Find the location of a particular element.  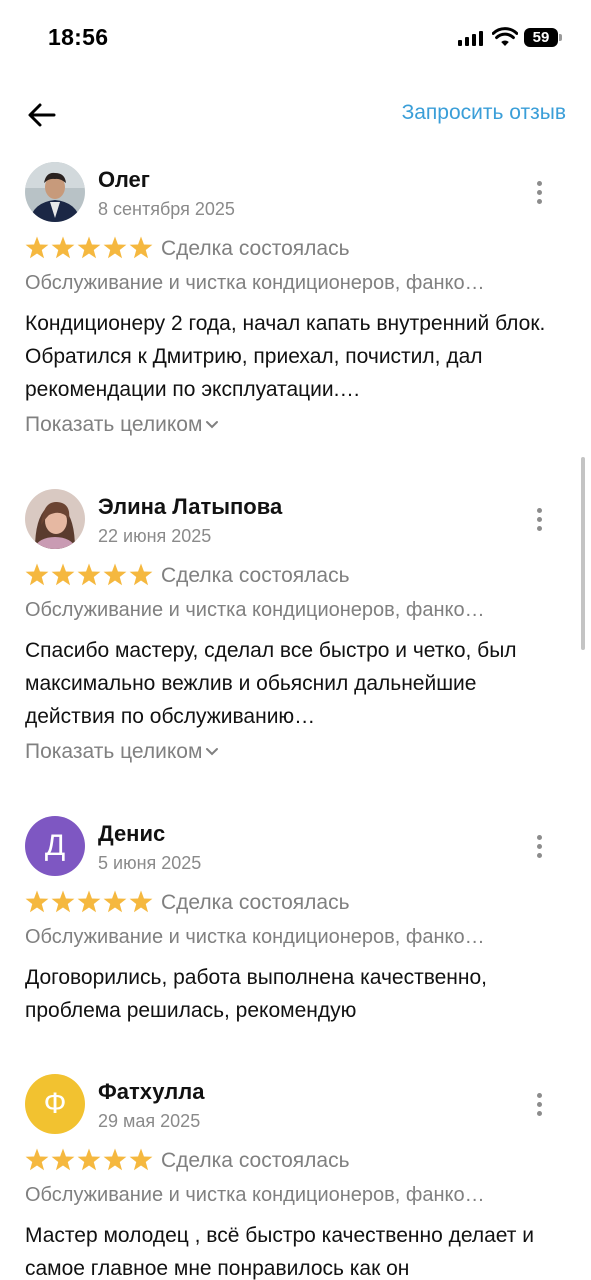

author-name: Олег is located at coordinates (124, 180).